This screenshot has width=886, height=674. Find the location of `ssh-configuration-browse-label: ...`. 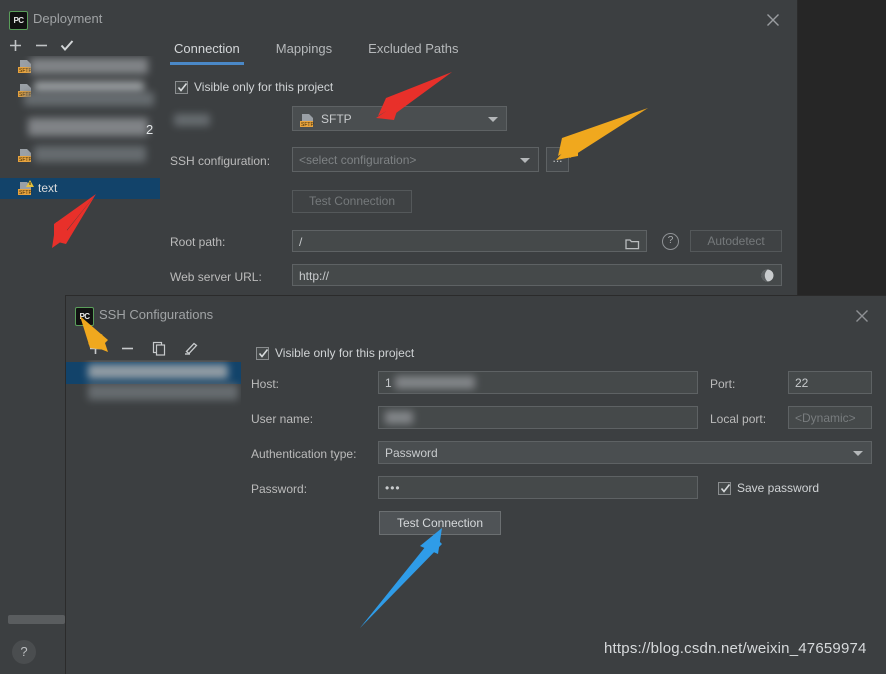

ssh-configuration-browse-label: ... is located at coordinates (557, 158).